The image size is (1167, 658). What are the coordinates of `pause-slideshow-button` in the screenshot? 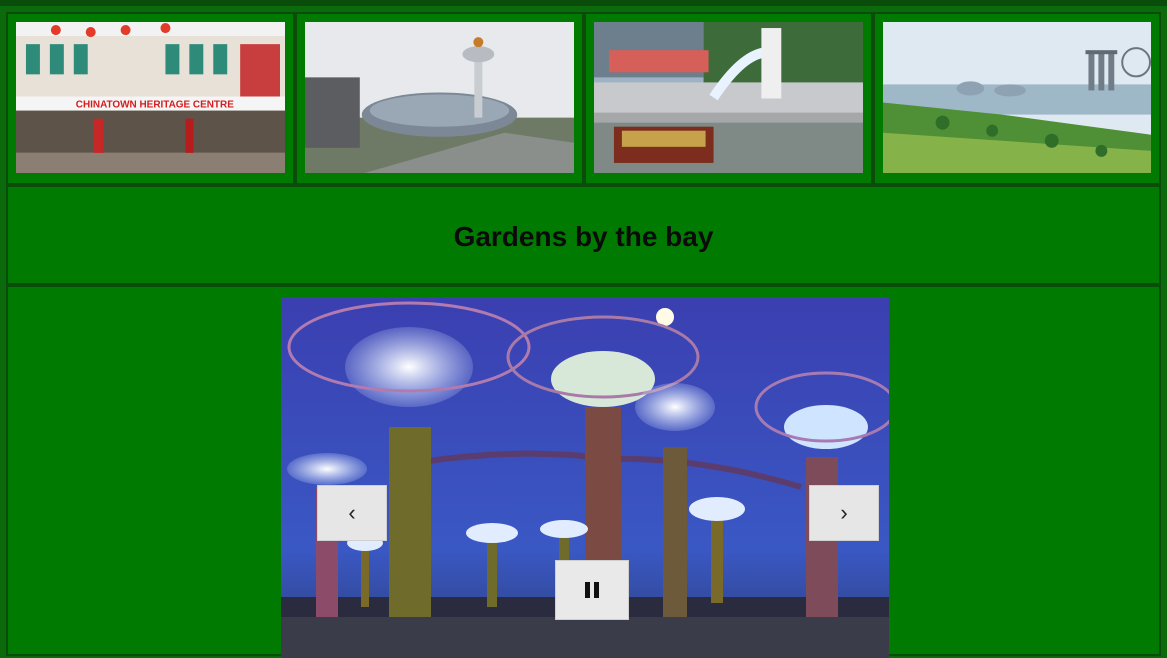 It's located at (592, 590).